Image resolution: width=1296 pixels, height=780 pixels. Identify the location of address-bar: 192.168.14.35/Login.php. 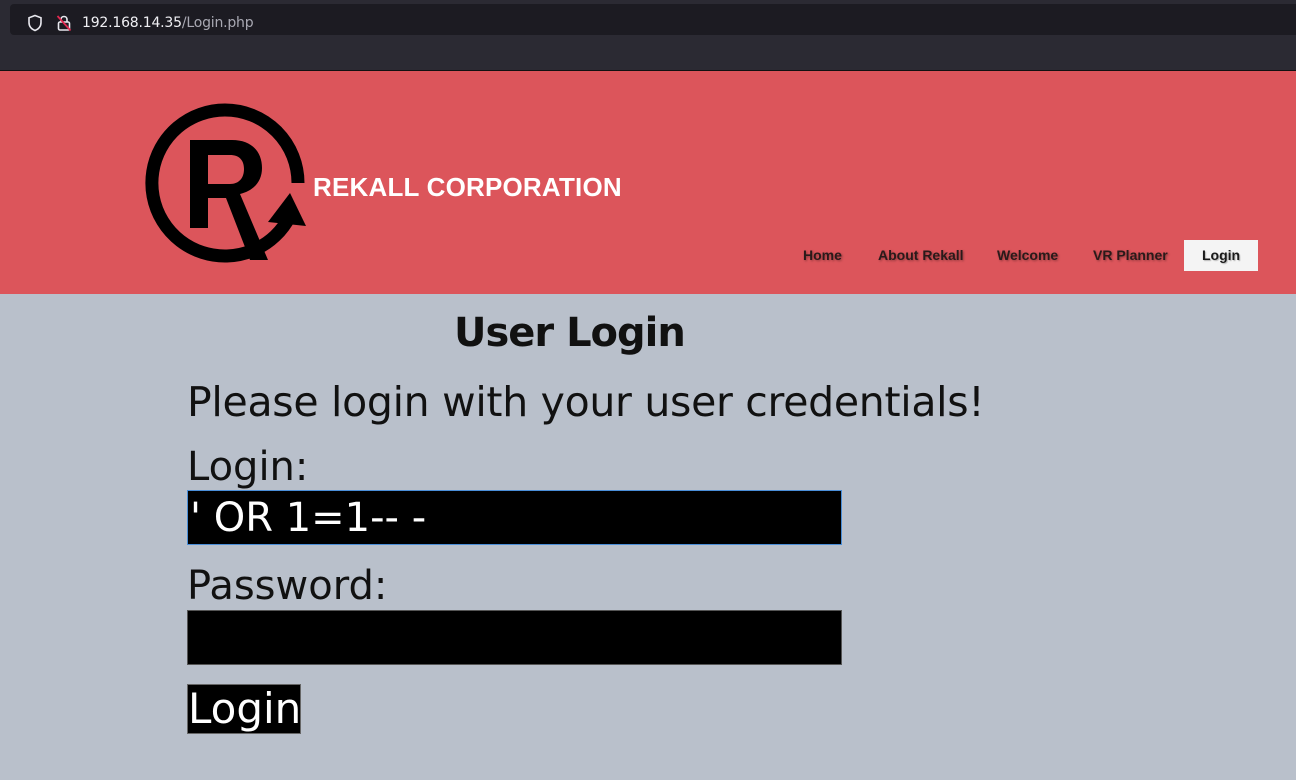
(653, 19).